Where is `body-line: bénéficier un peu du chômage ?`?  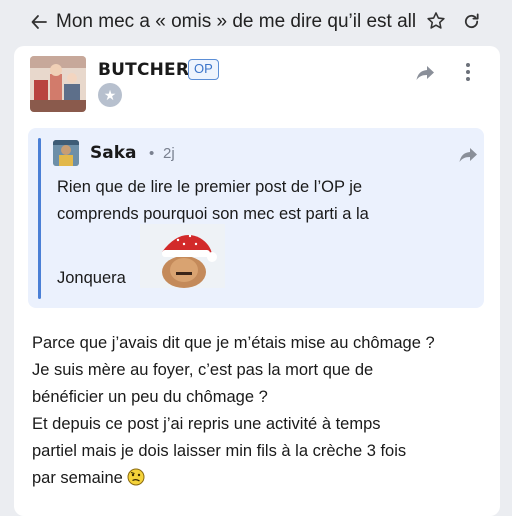
body-line: bénéficier un peu du chômage ? is located at coordinates (150, 397).